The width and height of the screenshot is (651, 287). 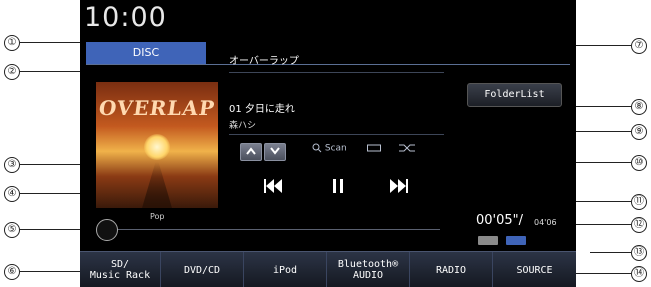 I want to click on source-button-label: Music Rack, so click(x=120, y=275).